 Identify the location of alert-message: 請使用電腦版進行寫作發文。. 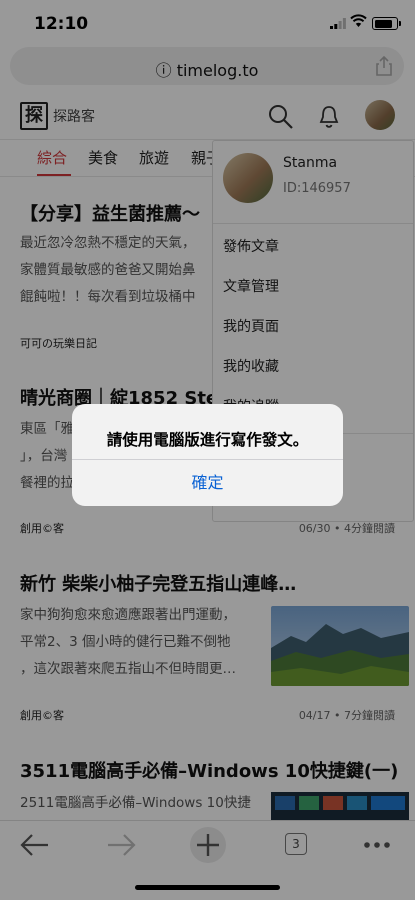
(207, 440).